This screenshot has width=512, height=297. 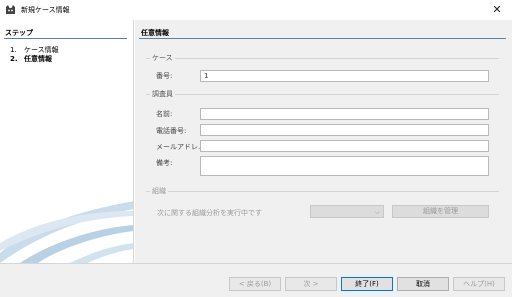 What do you see at coordinates (255, 284) in the screenshot?
I see `back-button: < 戻る(B)` at bounding box center [255, 284].